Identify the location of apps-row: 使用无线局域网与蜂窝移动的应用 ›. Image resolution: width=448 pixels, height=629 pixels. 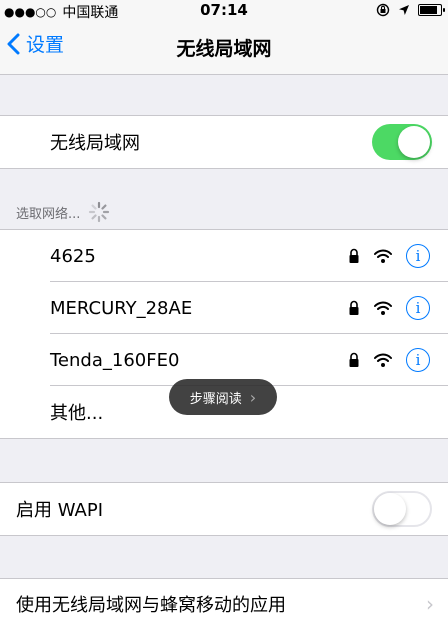
(224, 604).